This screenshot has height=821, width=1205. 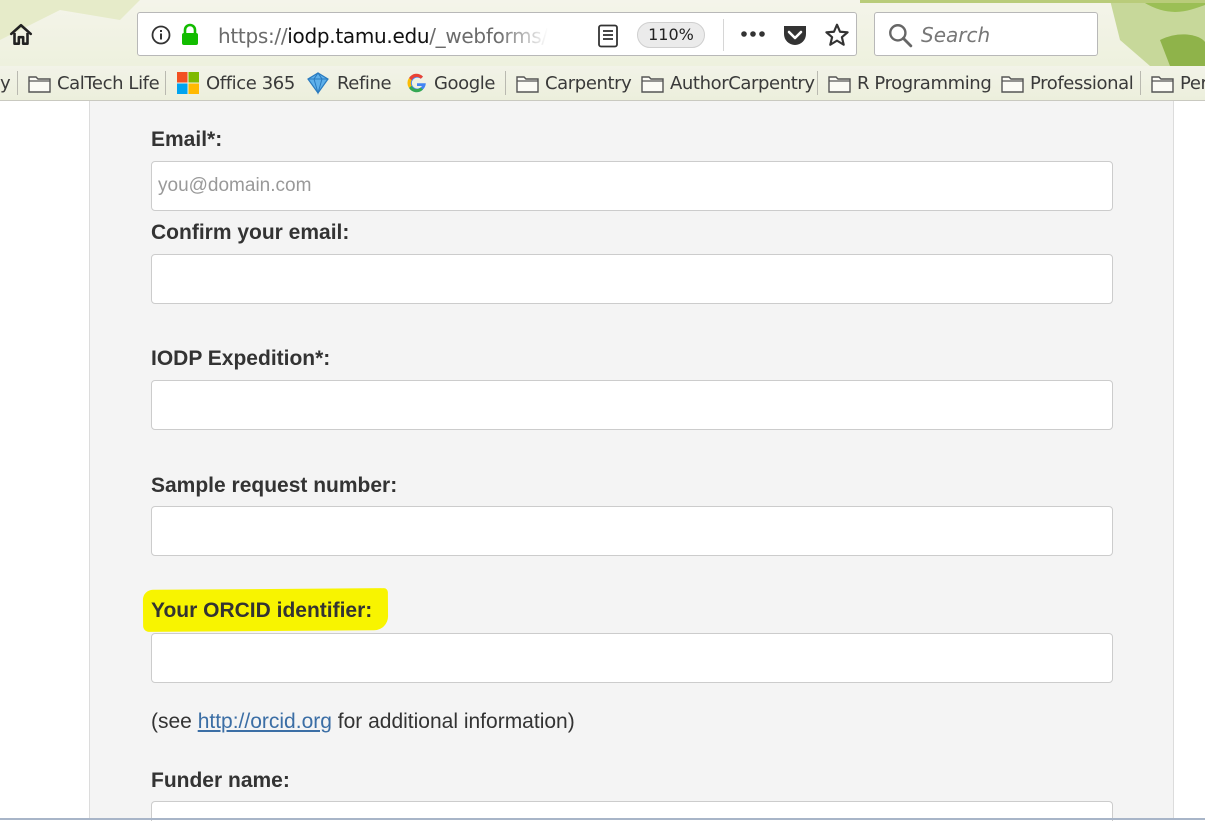 What do you see at coordinates (632, 531) in the screenshot?
I see `sample-request-field` at bounding box center [632, 531].